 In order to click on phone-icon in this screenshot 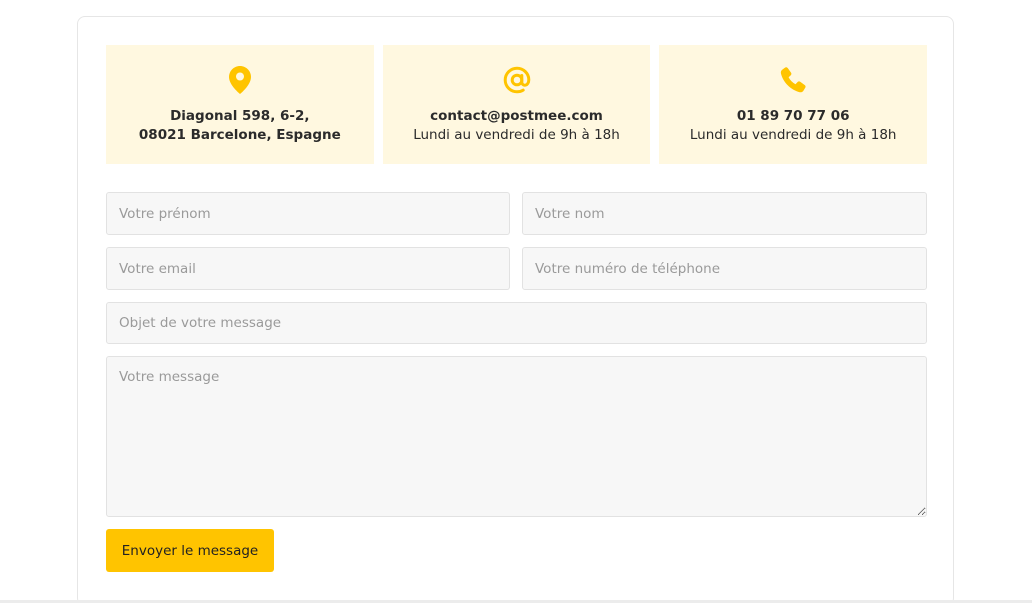, I will do `click(793, 80)`.